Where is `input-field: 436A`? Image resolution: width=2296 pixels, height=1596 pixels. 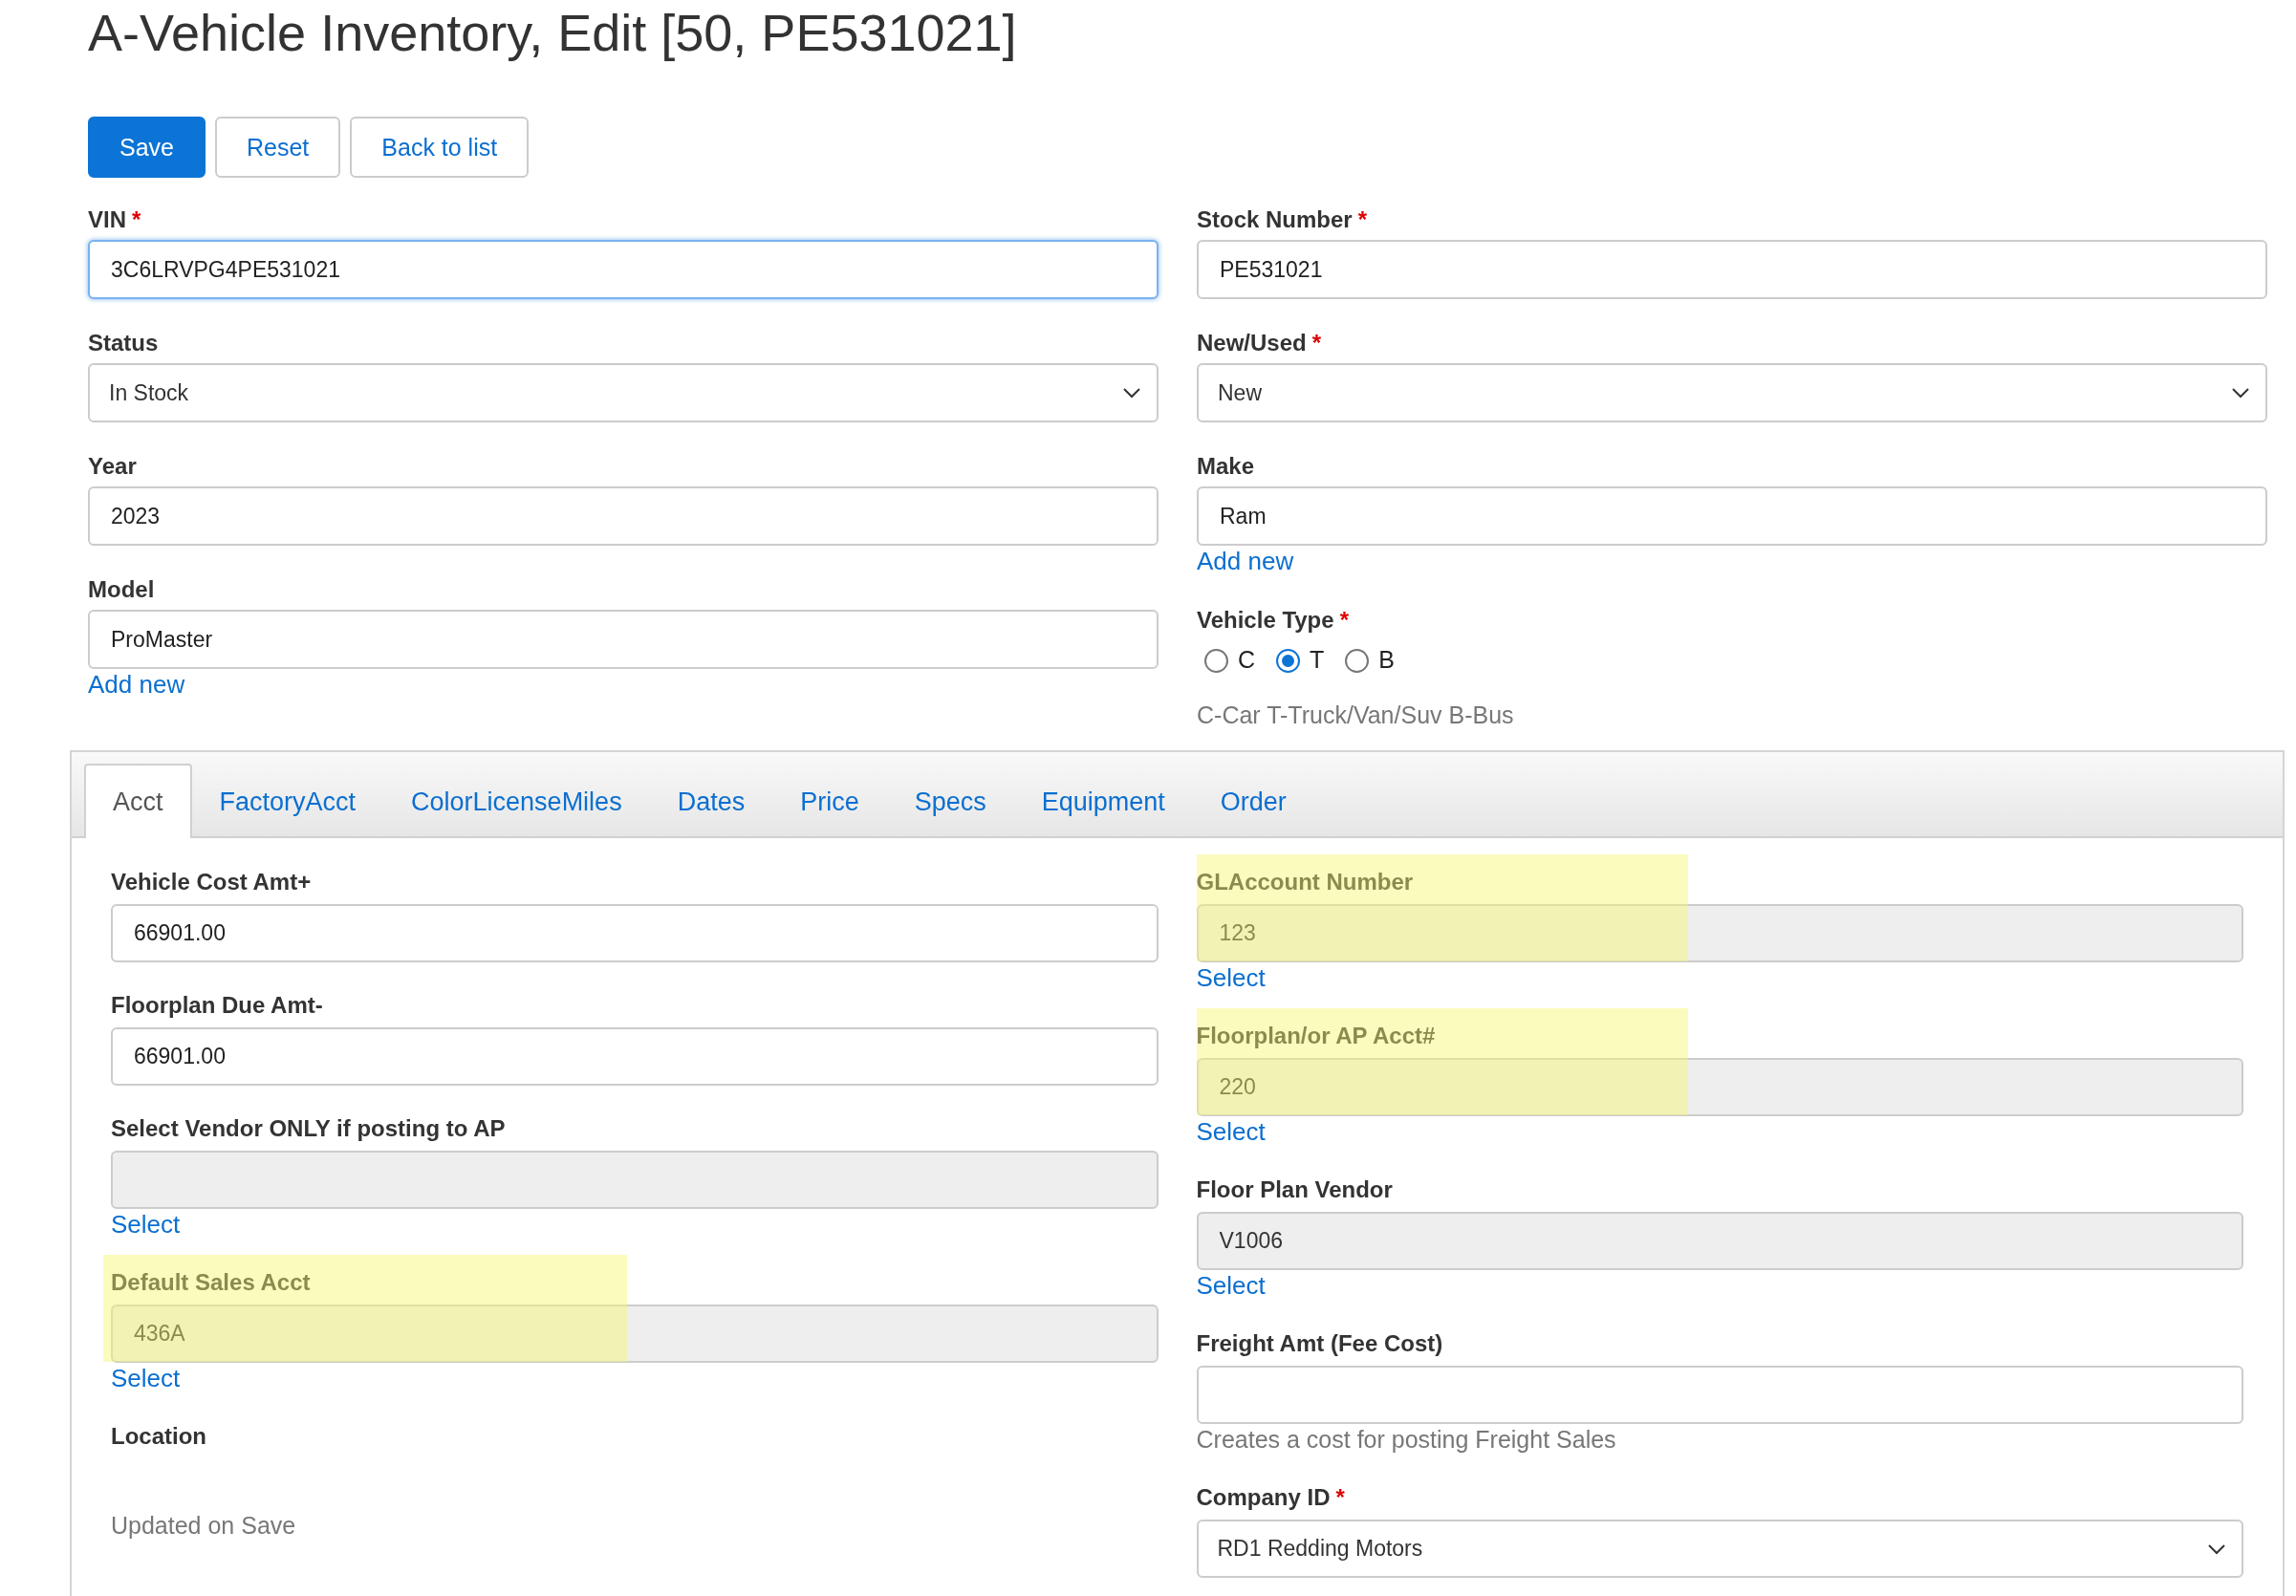
input-field: 436A is located at coordinates (635, 1334).